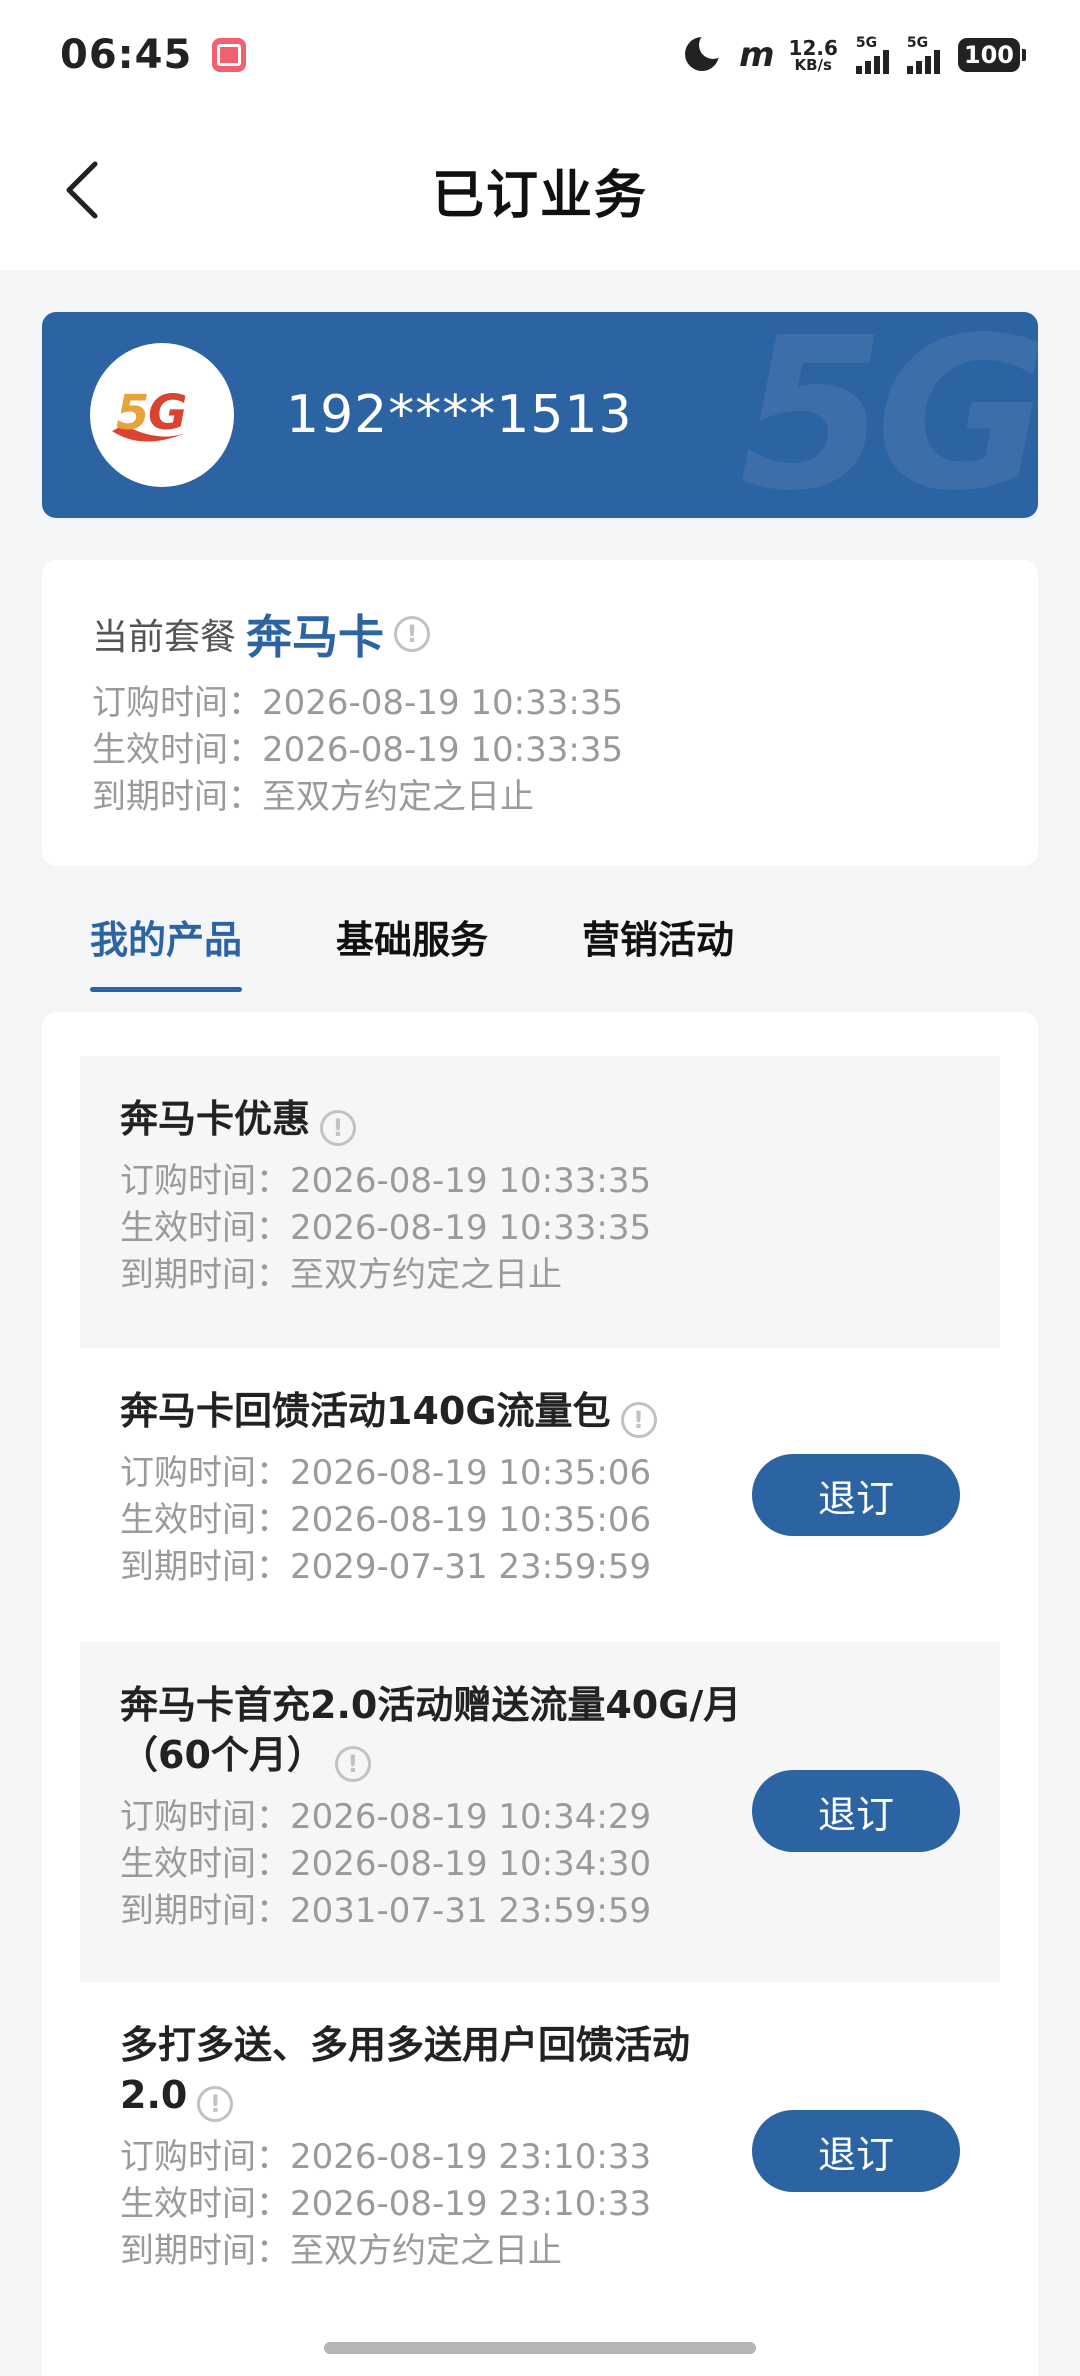 This screenshot has height=2376, width=1080. I want to click on back-button, so click(83, 190).